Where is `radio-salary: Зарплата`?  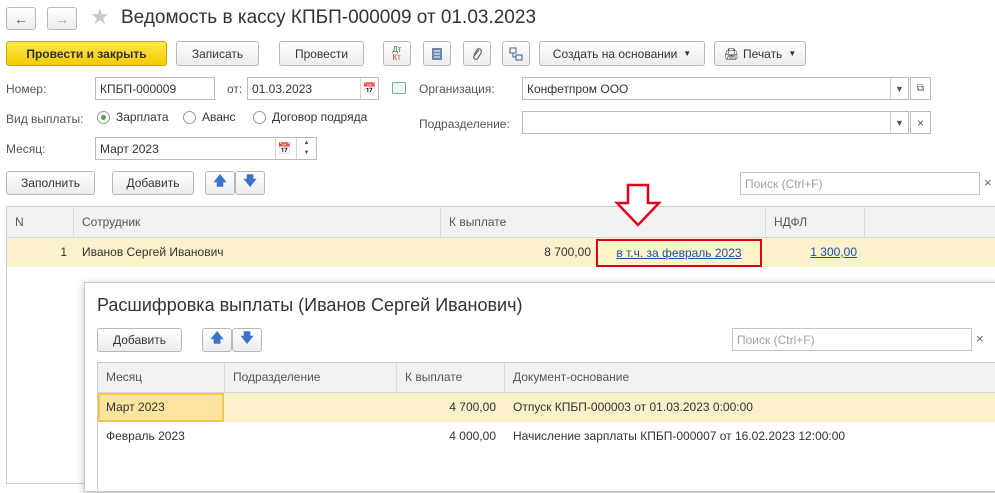 radio-salary: Зарплата is located at coordinates (133, 117).